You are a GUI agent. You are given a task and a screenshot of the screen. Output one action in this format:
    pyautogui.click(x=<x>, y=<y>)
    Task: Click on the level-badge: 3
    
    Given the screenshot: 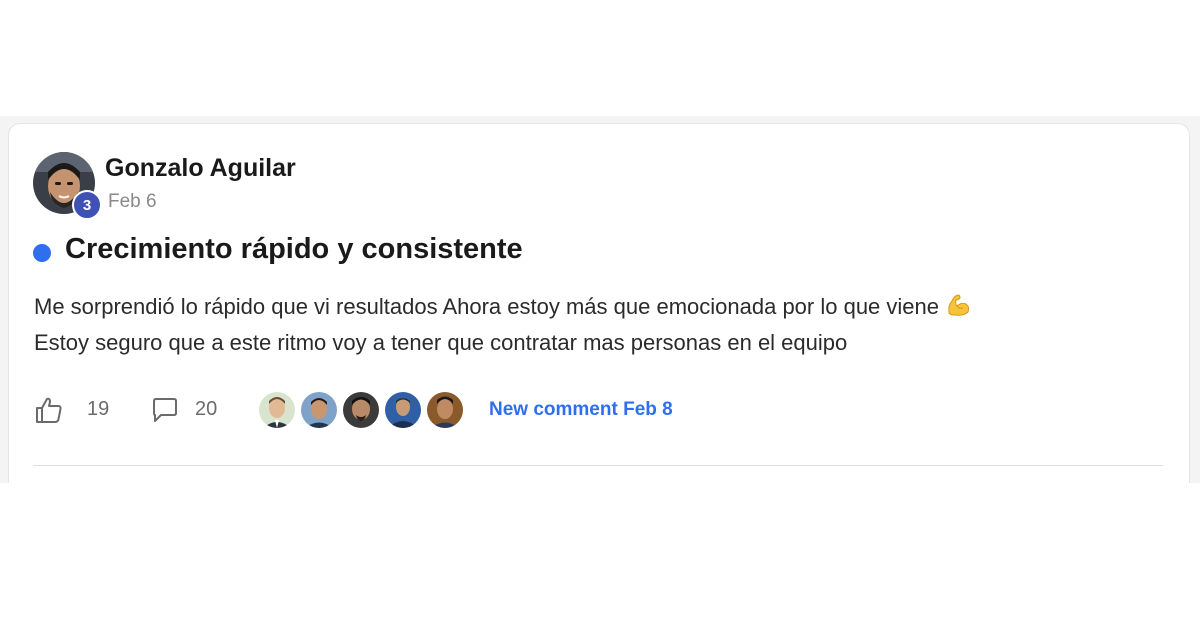 What is the action you would take?
    pyautogui.click(x=87, y=205)
    